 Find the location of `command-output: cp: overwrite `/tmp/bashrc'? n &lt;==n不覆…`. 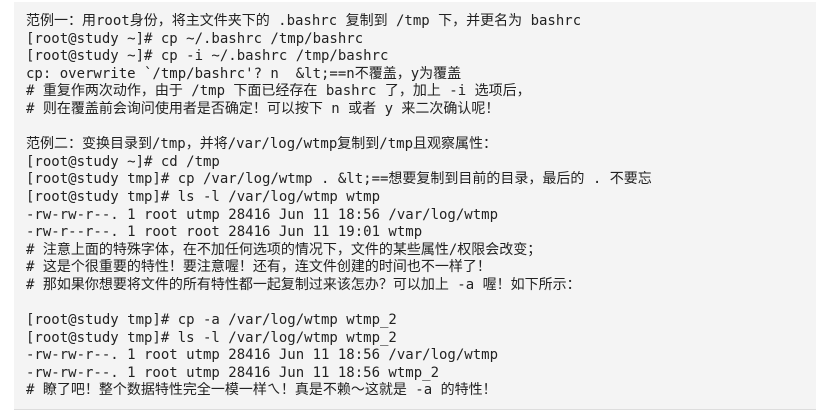

command-output: cp: overwrite `/tmp/bashrc'? n &lt;==n不覆… is located at coordinates (244, 73).